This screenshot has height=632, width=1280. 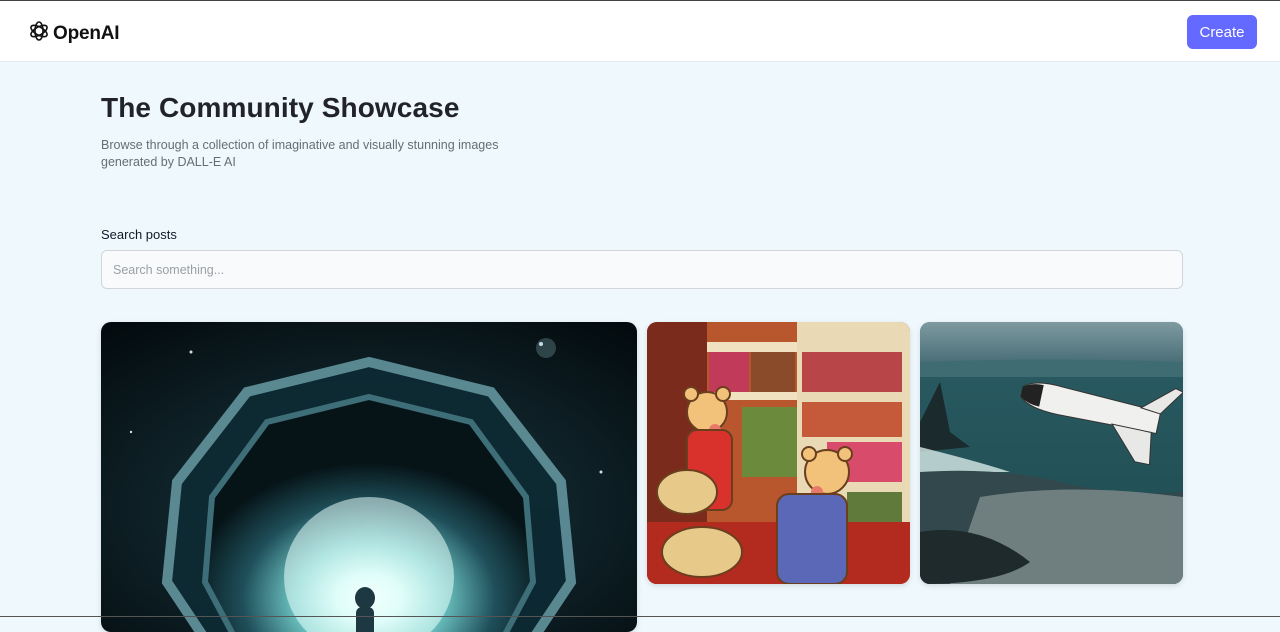 I want to click on logo-text: OpenAI, so click(x=86, y=33).